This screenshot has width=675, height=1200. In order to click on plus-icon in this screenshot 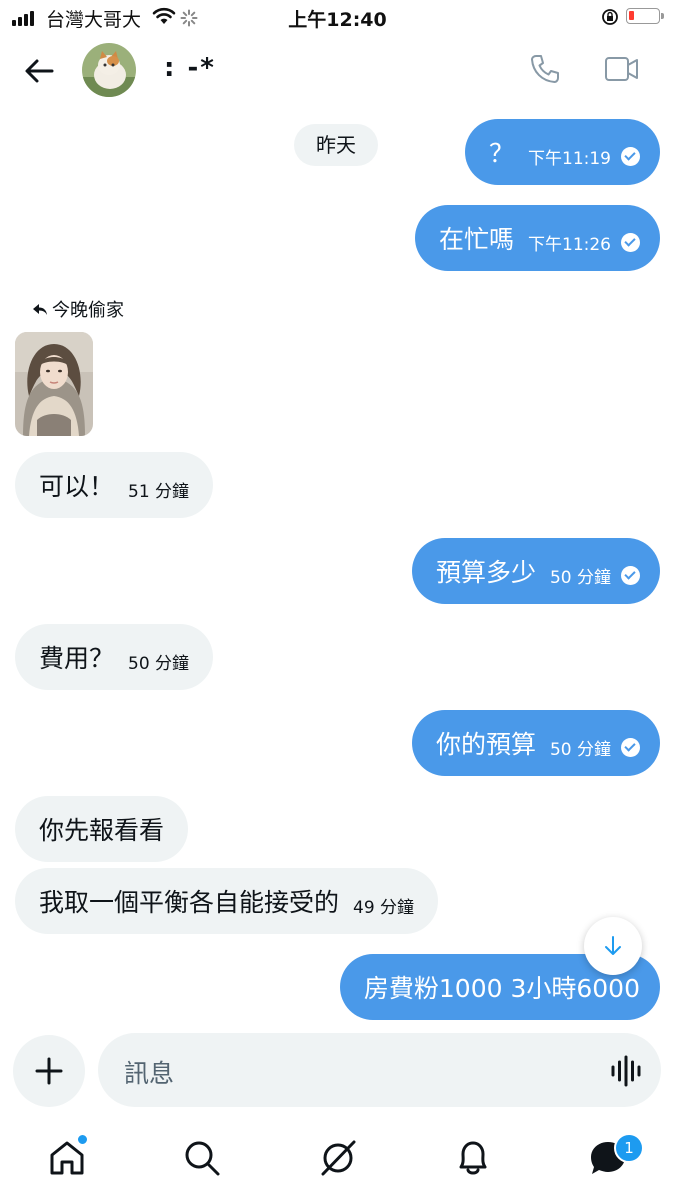, I will do `click(49, 1071)`.